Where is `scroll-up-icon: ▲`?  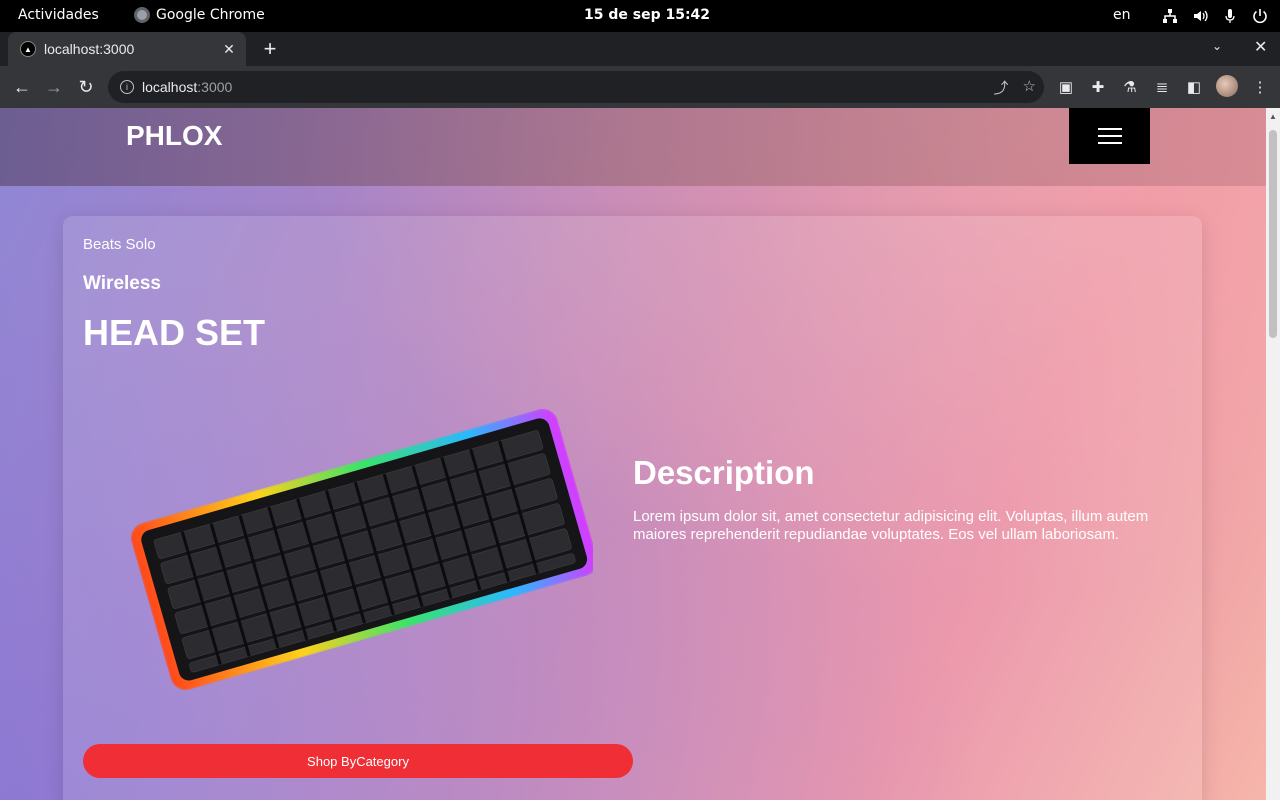 scroll-up-icon: ▲ is located at coordinates (1273, 116).